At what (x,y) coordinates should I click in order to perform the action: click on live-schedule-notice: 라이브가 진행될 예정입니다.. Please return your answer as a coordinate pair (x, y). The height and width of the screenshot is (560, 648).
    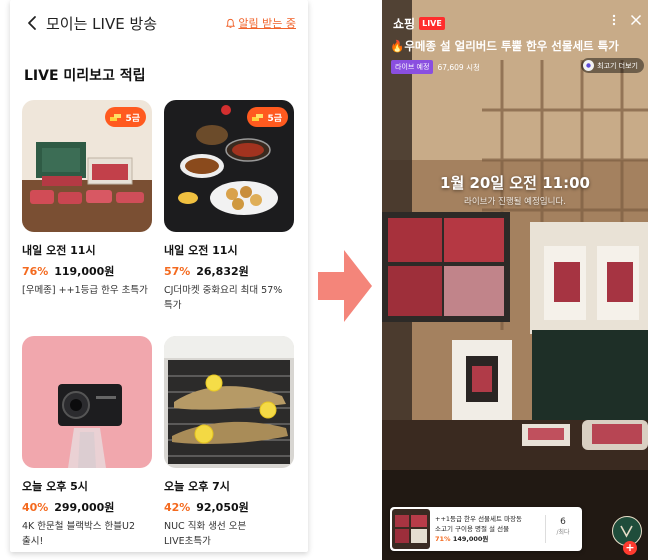
    Looking at the image, I should click on (515, 202).